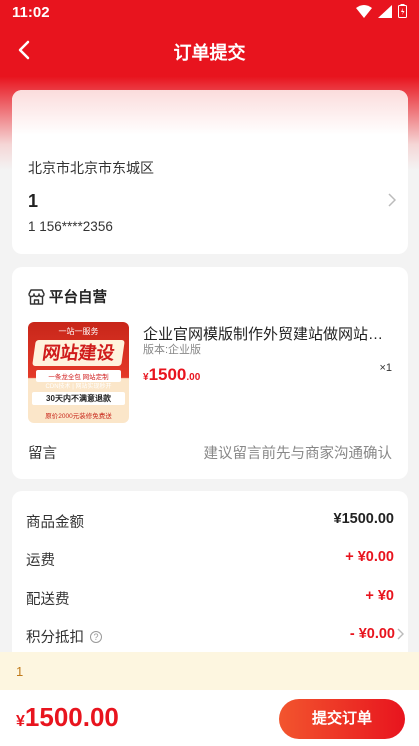 The image size is (419, 746). What do you see at coordinates (42, 454) in the screenshot?
I see `message-label: 留言` at bounding box center [42, 454].